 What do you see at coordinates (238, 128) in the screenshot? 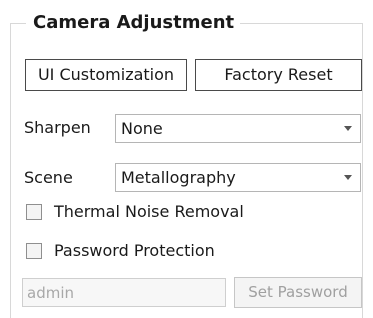
I see `sharpen-dropdown: None` at bounding box center [238, 128].